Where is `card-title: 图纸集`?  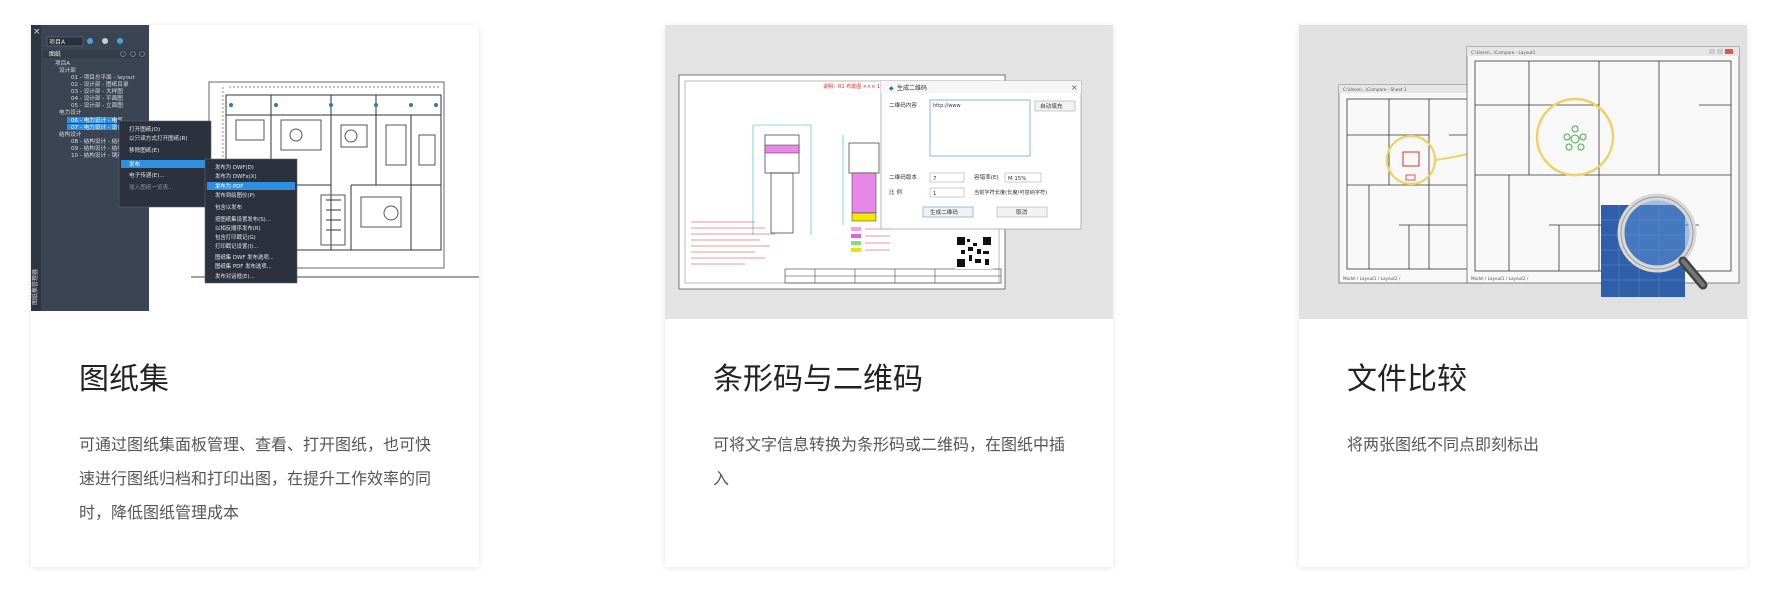 card-title: 图纸集 is located at coordinates (124, 379).